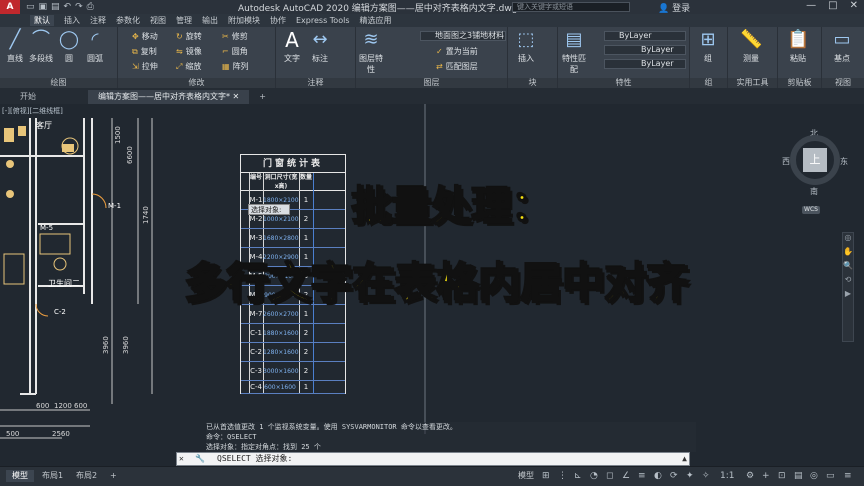 This screenshot has height=486, width=864. I want to click on close-icon: ✕, so click(854, 5).